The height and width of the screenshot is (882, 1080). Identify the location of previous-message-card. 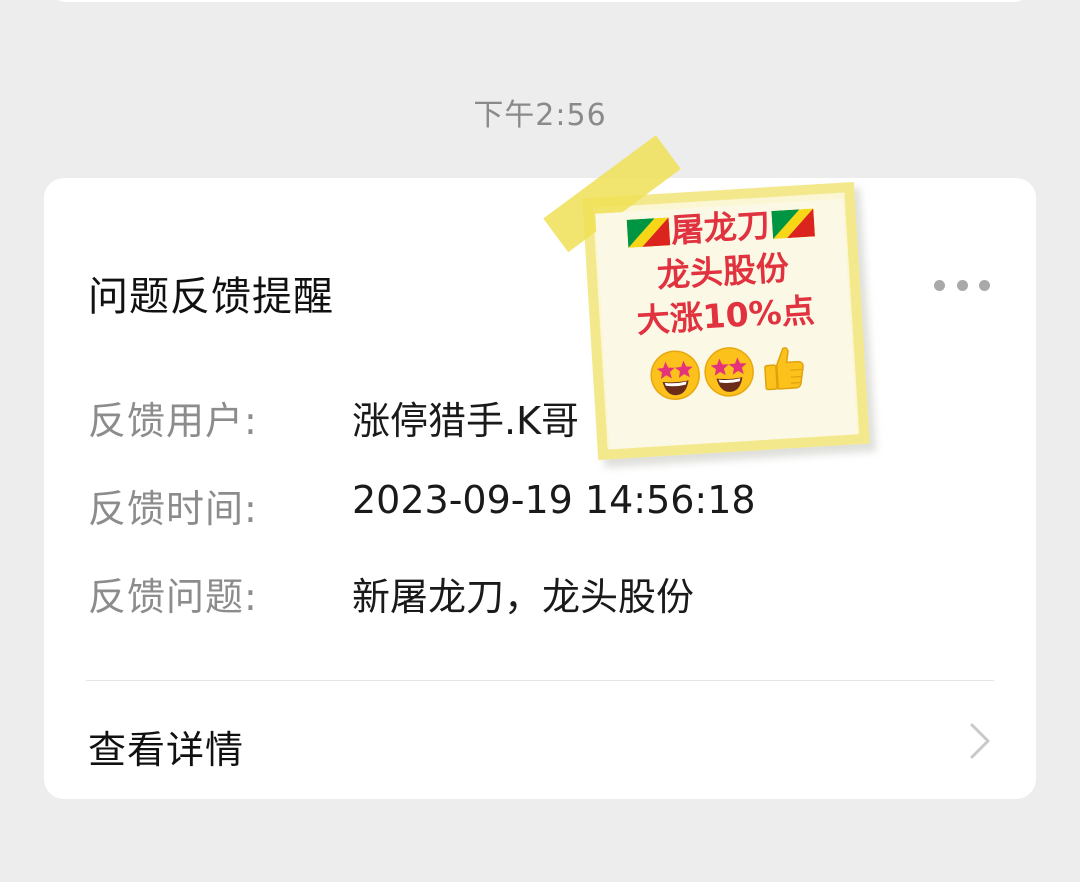
(540, 1).